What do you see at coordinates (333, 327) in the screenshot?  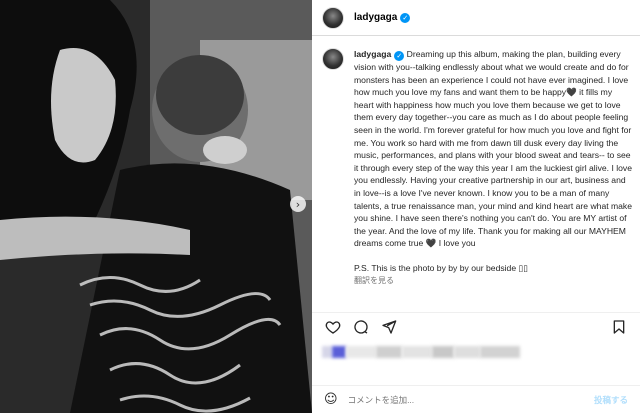 I see `heart-icon` at bounding box center [333, 327].